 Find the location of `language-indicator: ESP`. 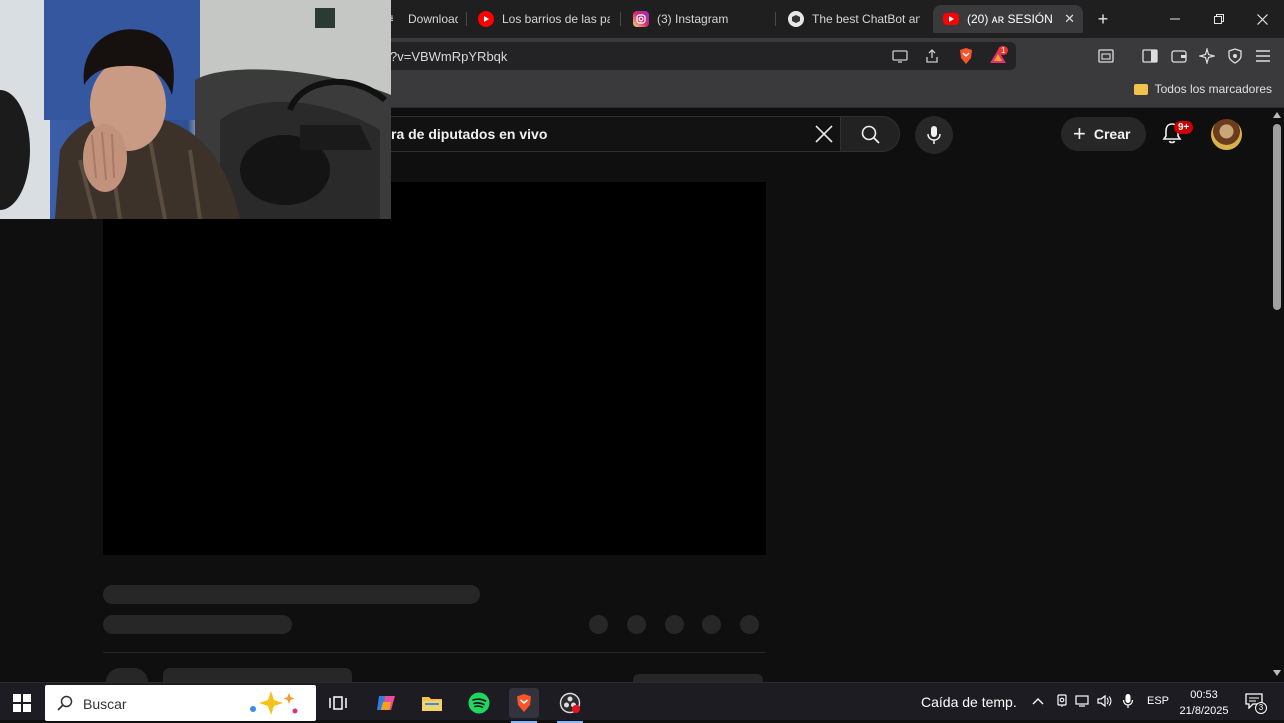

language-indicator: ESP is located at coordinates (1158, 701).